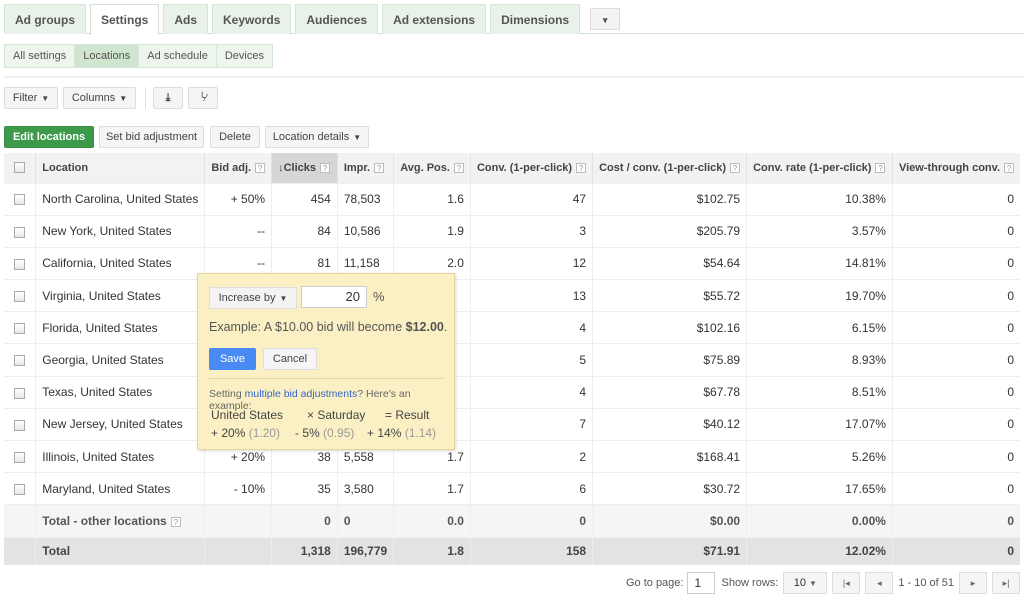 This screenshot has width=1024, height=607. What do you see at coordinates (49, 137) in the screenshot?
I see `edit-locations-button: Edit locations` at bounding box center [49, 137].